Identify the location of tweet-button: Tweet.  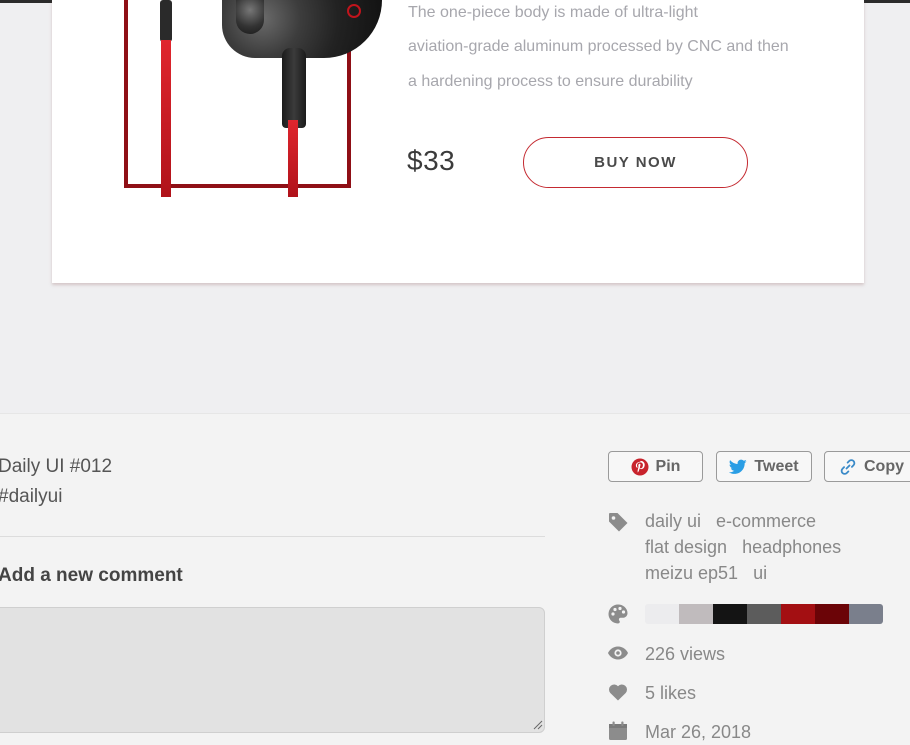
(764, 466).